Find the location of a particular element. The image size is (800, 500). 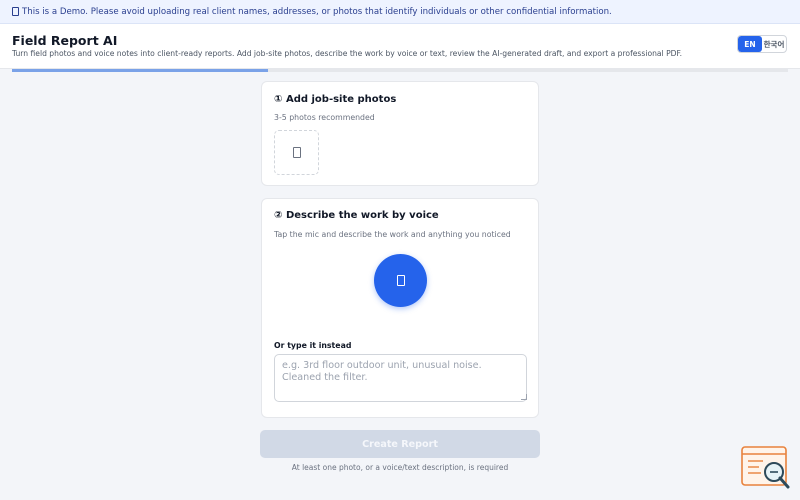

voice-heading: ② Describe the work by voice is located at coordinates (356, 215).